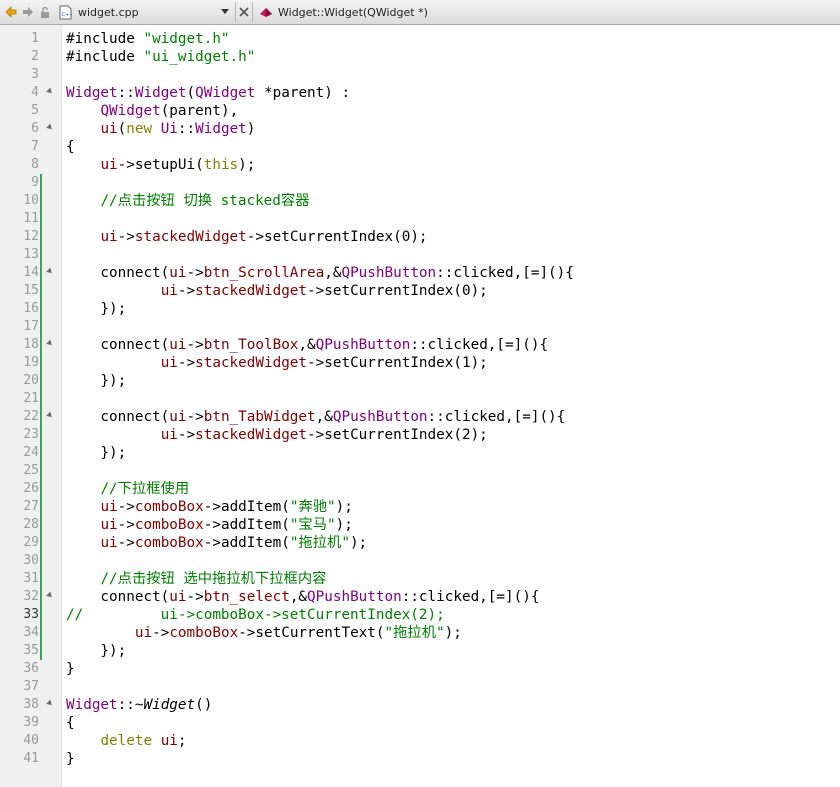  What do you see at coordinates (420, 327) in the screenshot?
I see `code-line: 17` at bounding box center [420, 327].